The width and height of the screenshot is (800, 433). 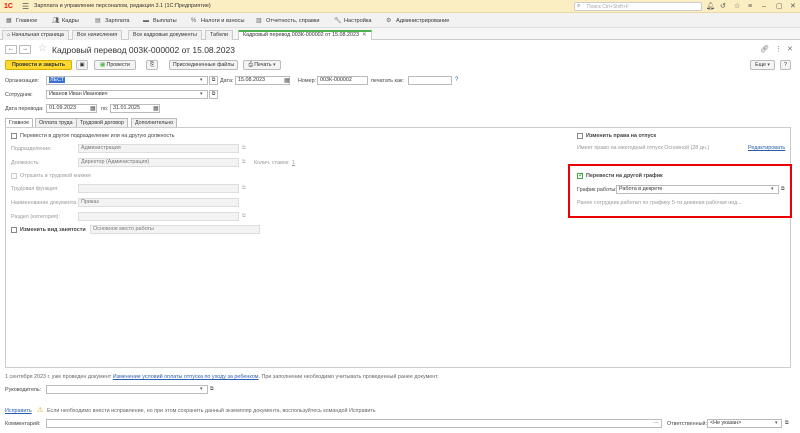 I want to click on main-menu-icon: ☰, so click(x=25, y=6).